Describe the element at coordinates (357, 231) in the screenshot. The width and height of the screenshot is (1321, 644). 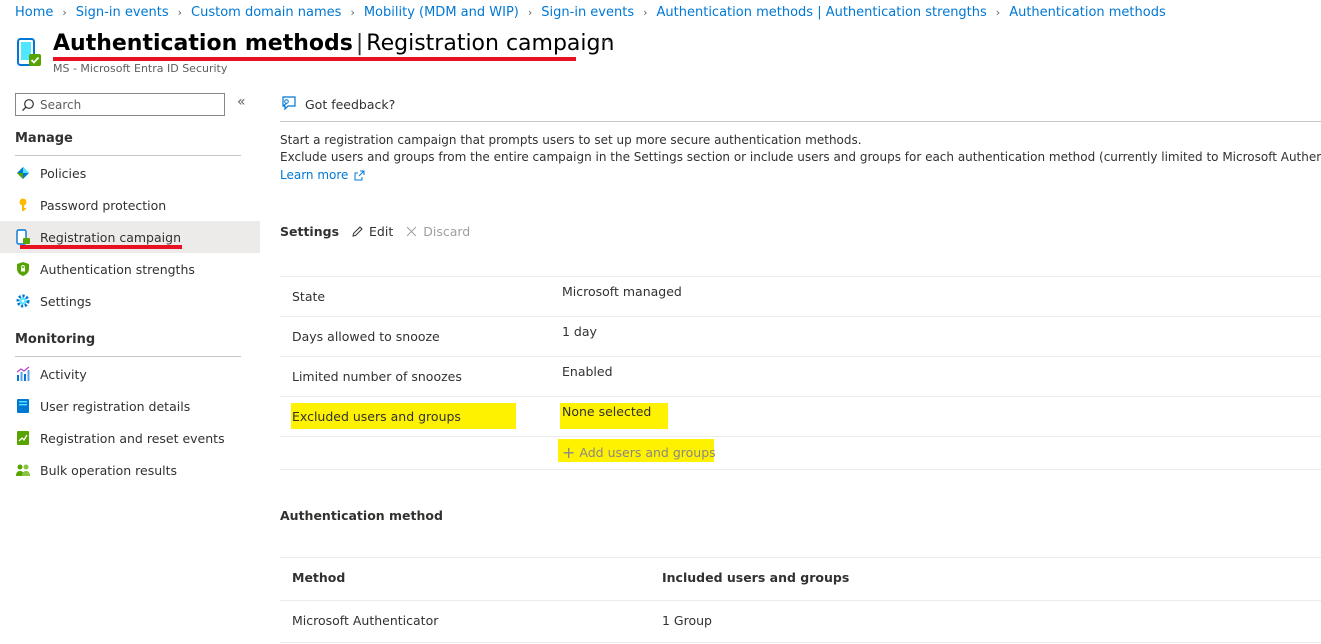
I see `pencil-icon` at that location.